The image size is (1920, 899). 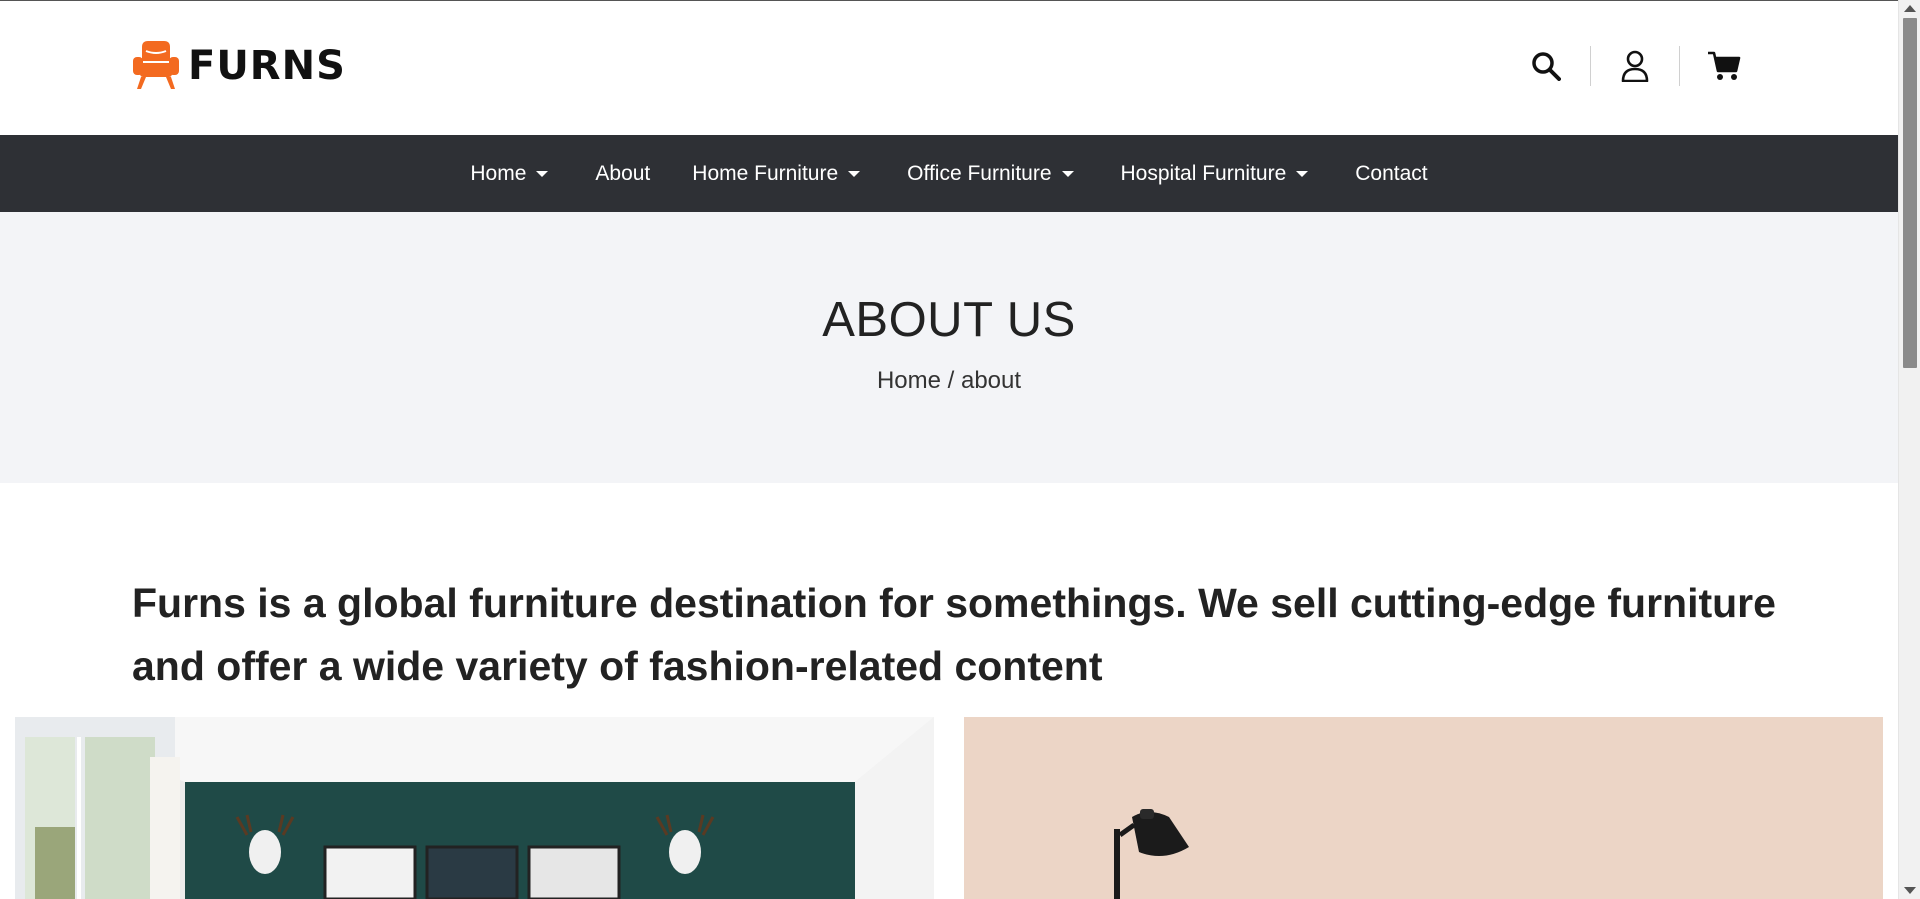 What do you see at coordinates (498, 173) in the screenshot?
I see `nav-item-label: Home` at bounding box center [498, 173].